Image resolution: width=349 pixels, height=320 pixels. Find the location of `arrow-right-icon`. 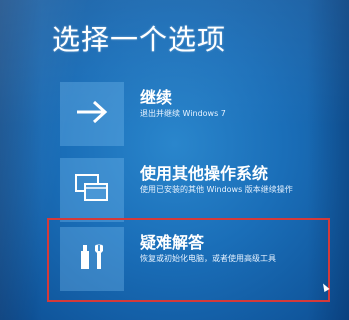

arrow-right-icon is located at coordinates (92, 114).